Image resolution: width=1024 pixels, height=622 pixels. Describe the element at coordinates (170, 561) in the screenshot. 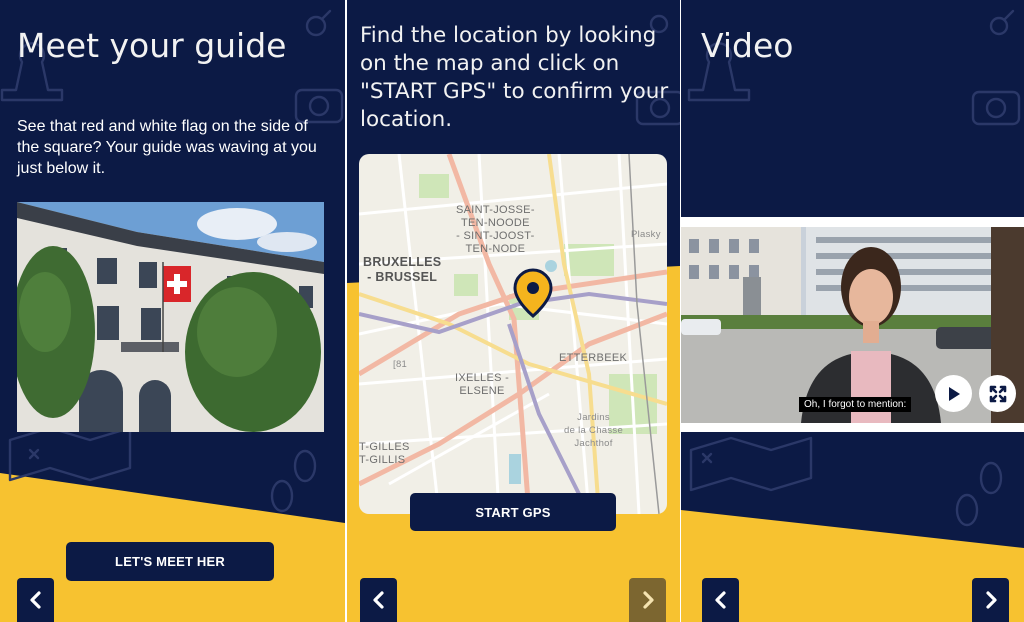

I see `lets-meet-her-button: LET'S MEET HER` at that location.